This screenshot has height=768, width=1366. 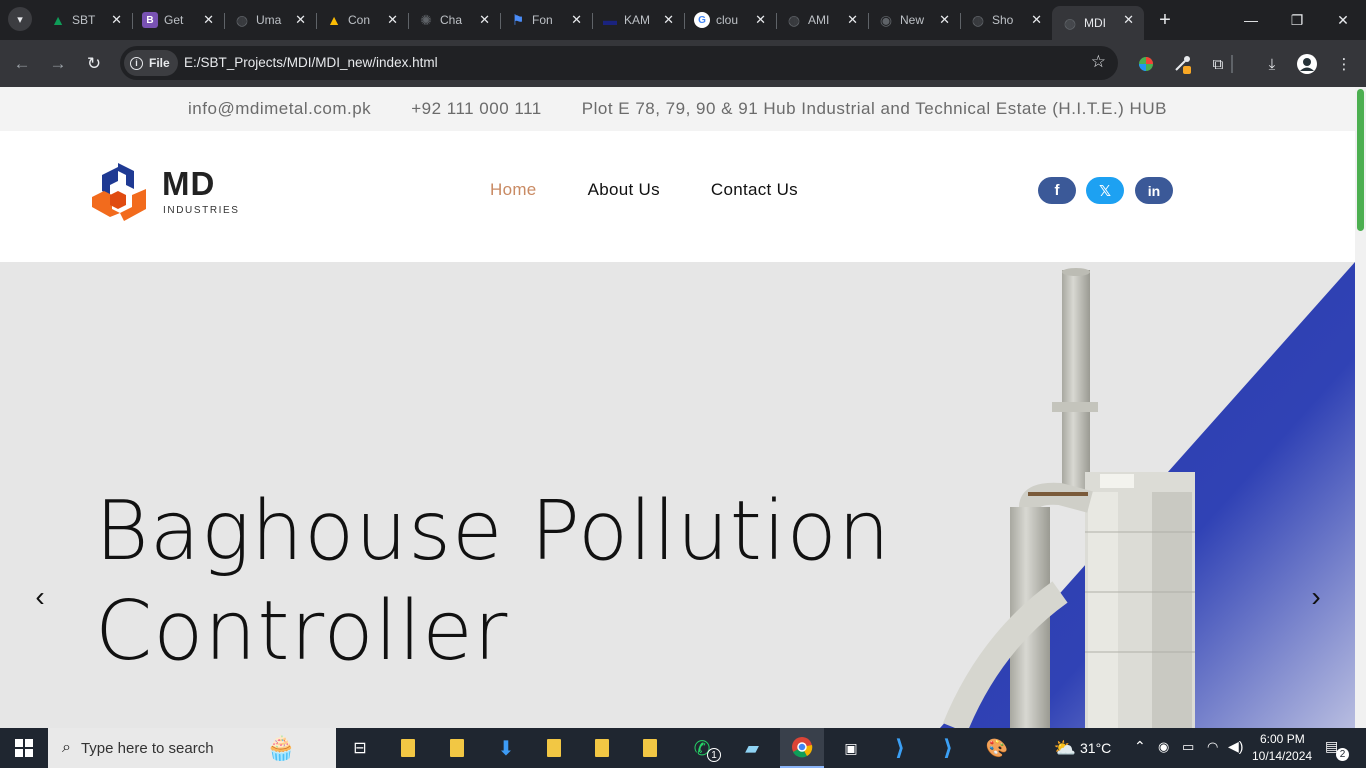 I want to click on site-logo: MD INDUSTRIES, so click(x=165, y=193).